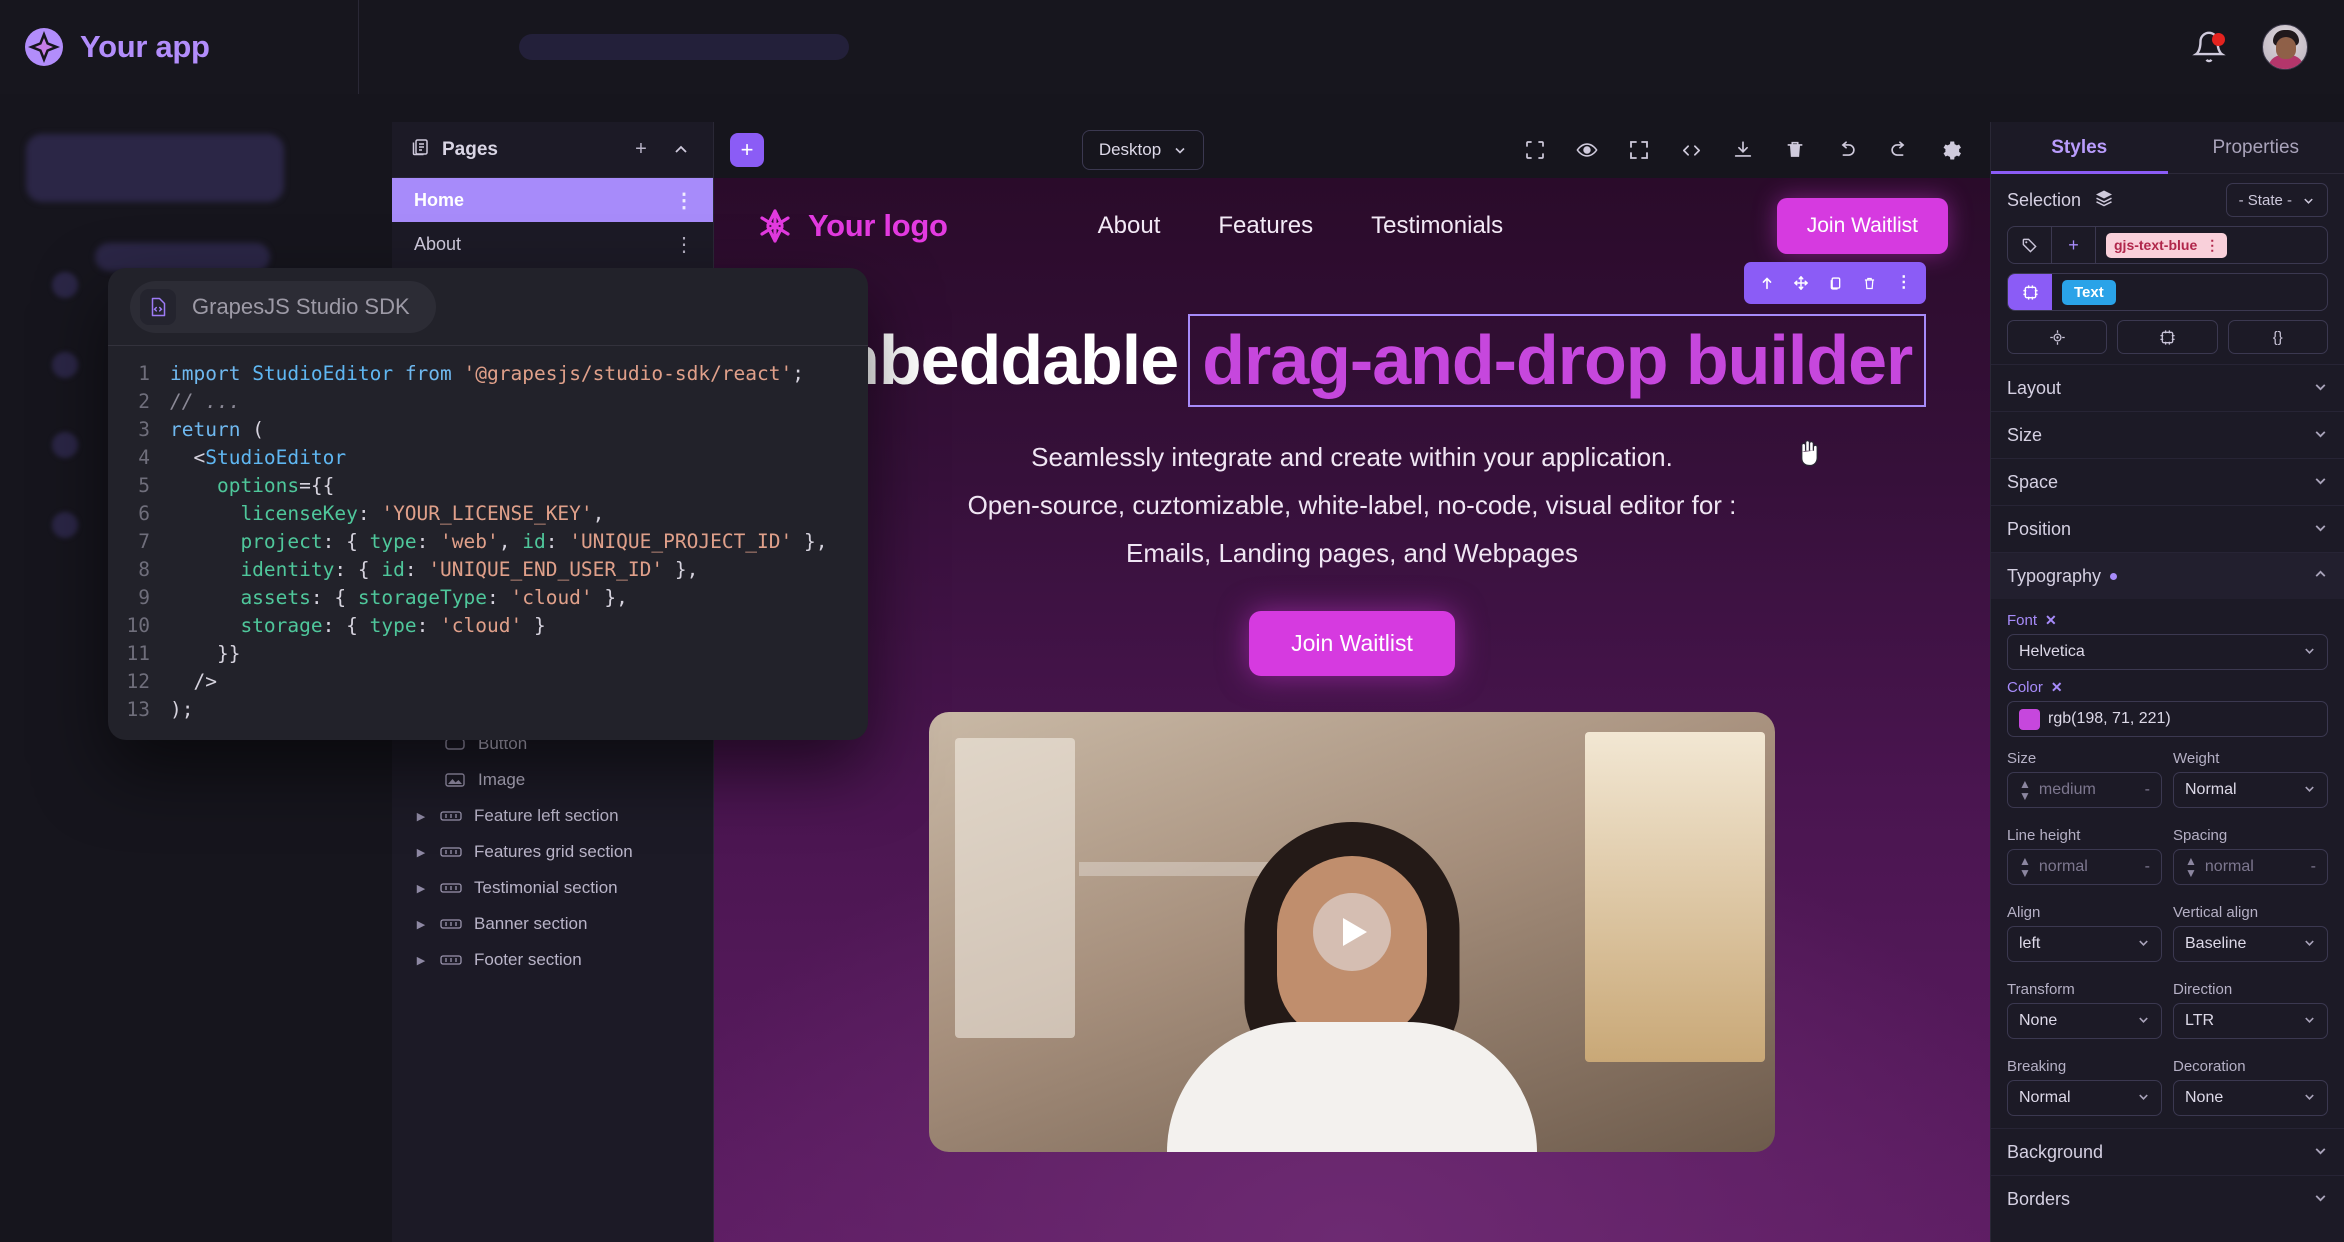 This screenshot has height=1242, width=2344. I want to click on select-parent-arrow-icon, so click(1767, 283).